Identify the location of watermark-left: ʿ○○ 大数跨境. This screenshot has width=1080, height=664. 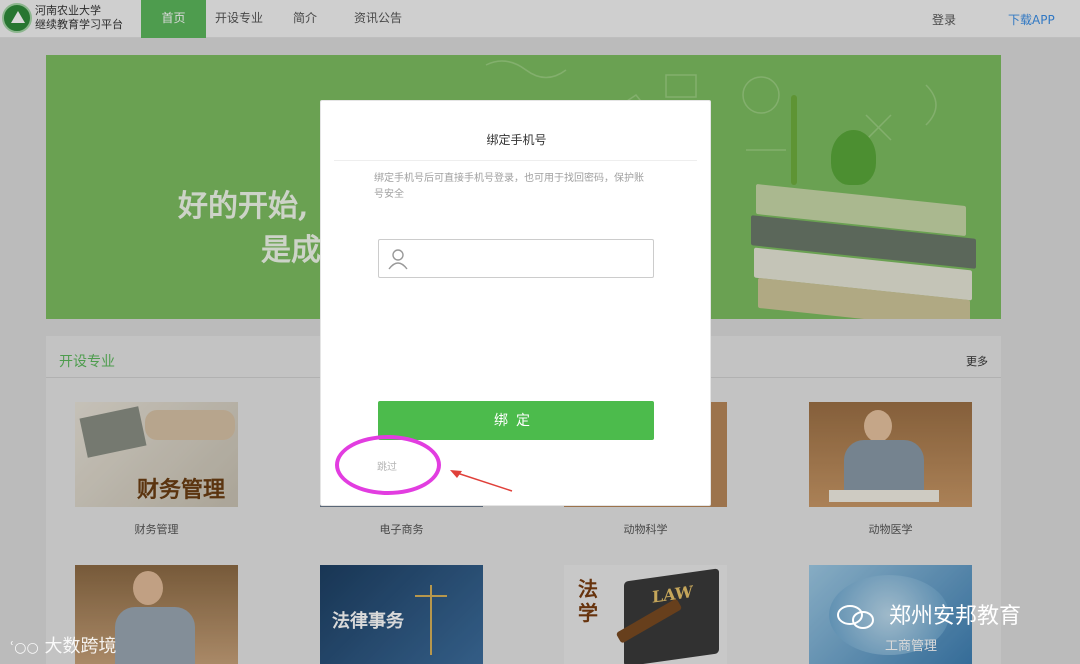
(63, 645).